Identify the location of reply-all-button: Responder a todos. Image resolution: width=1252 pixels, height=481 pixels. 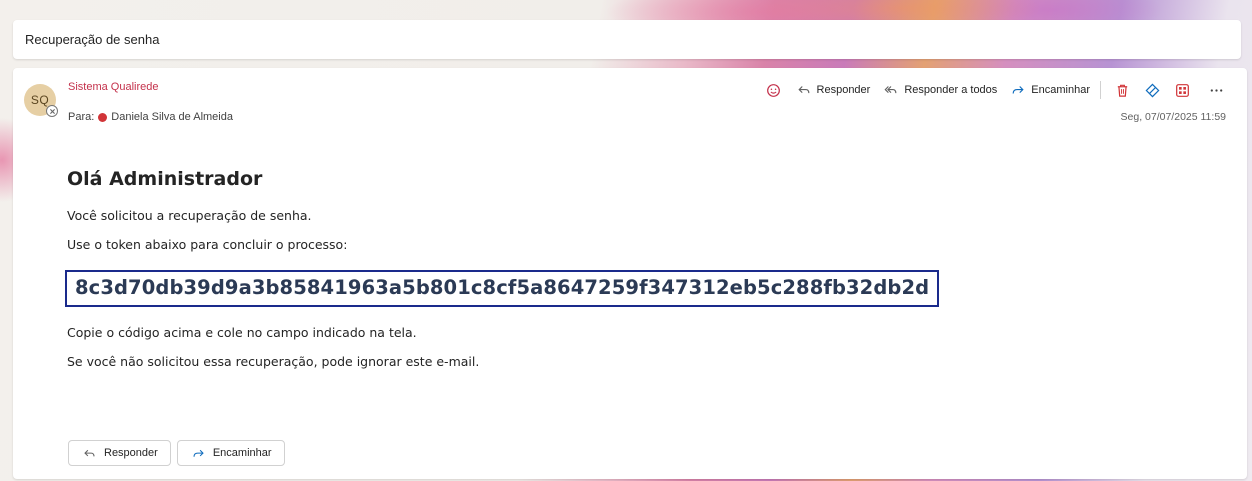
(940, 90).